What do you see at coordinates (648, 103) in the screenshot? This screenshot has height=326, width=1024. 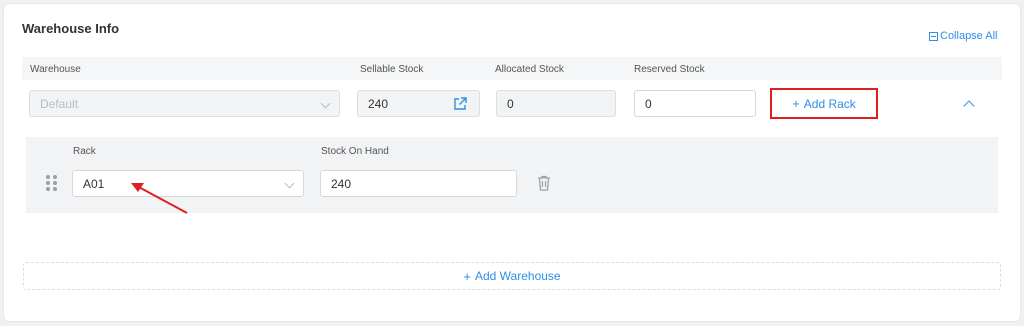 I see `reserved-stock-value: 0` at bounding box center [648, 103].